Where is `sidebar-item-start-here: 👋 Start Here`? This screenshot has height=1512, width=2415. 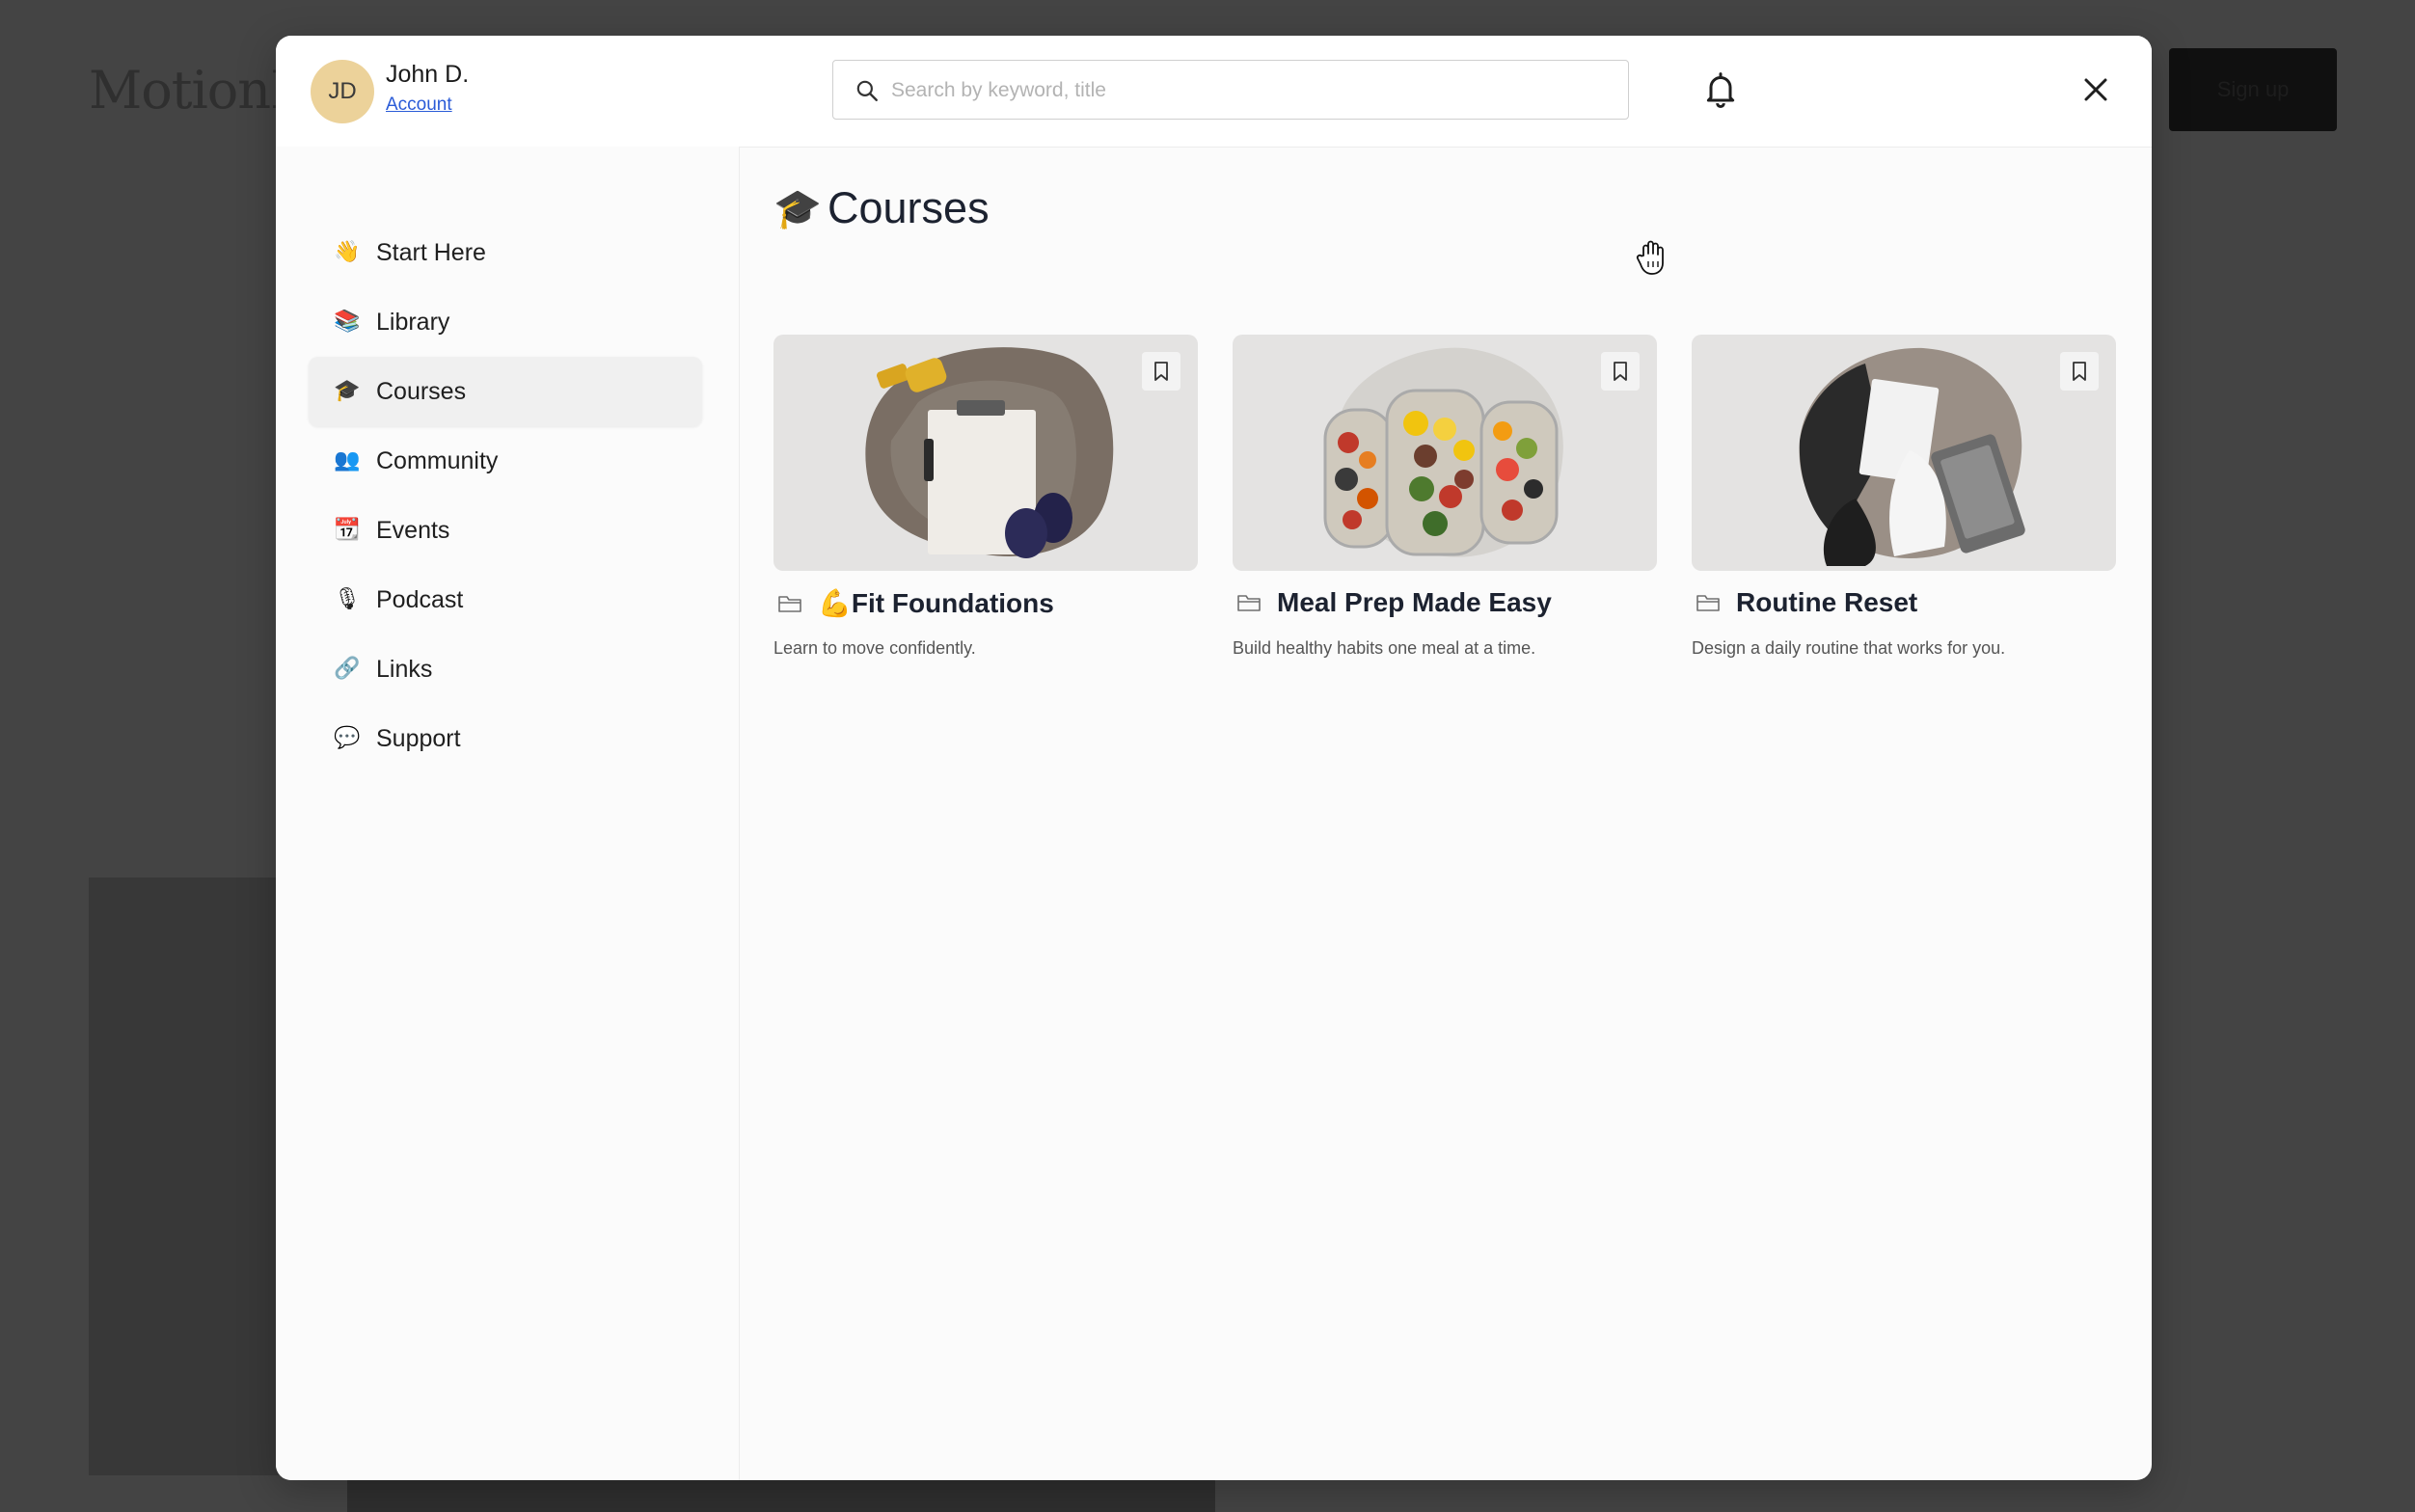
sidebar-item-start-here: 👋 Start Here is located at coordinates (506, 252).